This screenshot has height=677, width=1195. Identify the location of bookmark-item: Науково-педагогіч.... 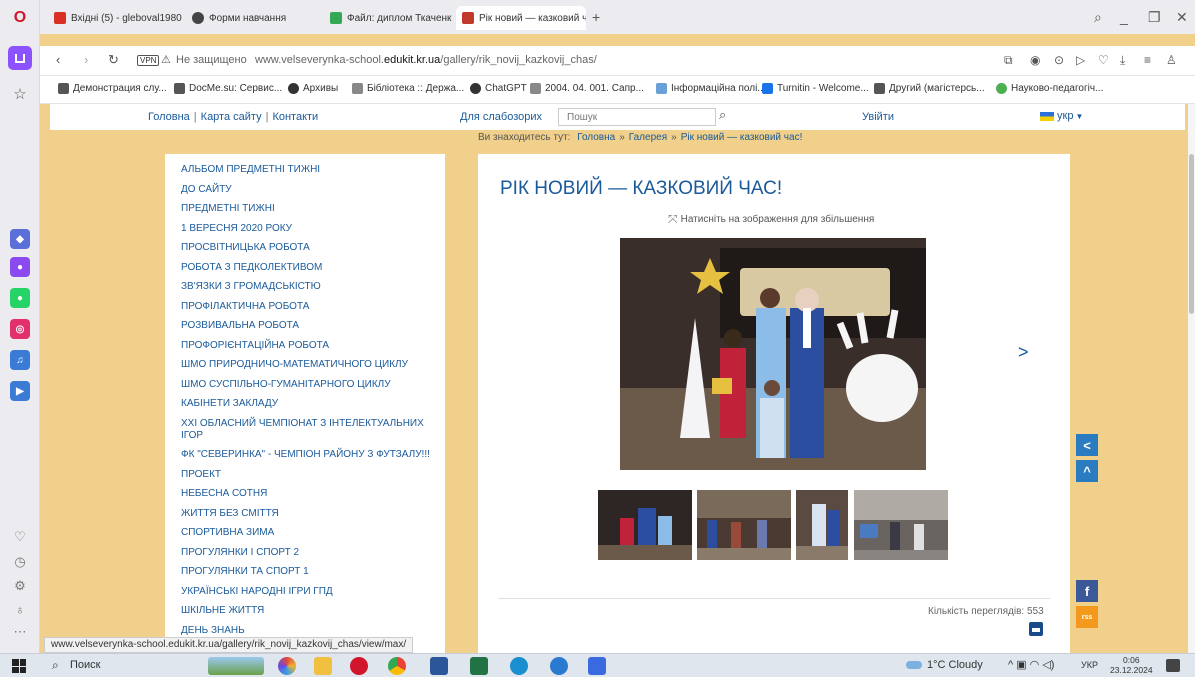
(1049, 88).